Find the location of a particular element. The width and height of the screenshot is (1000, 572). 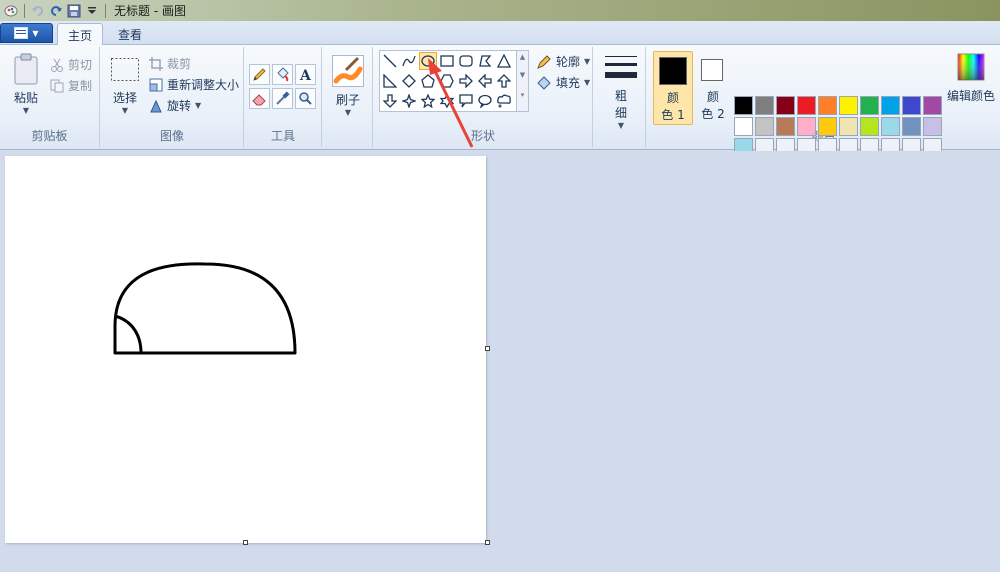

chevron-down-icon: ▼ is located at coordinates (35, 33).